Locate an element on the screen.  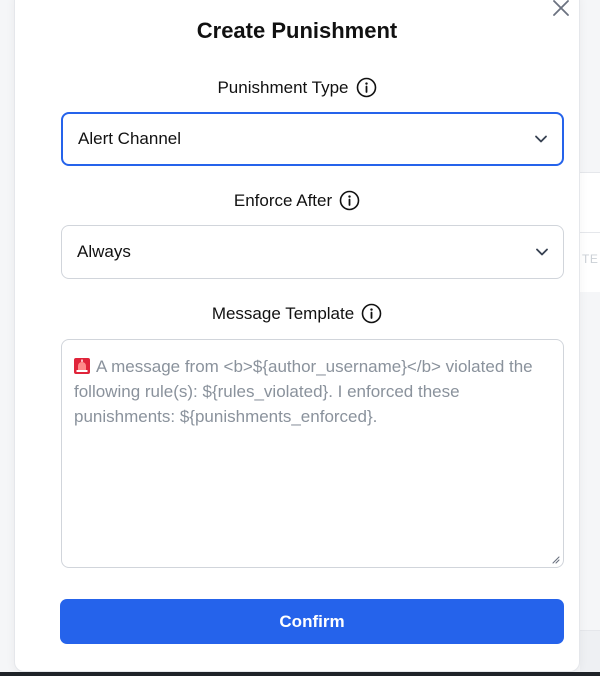
modal-title: Create Punishment is located at coordinates (297, 30).